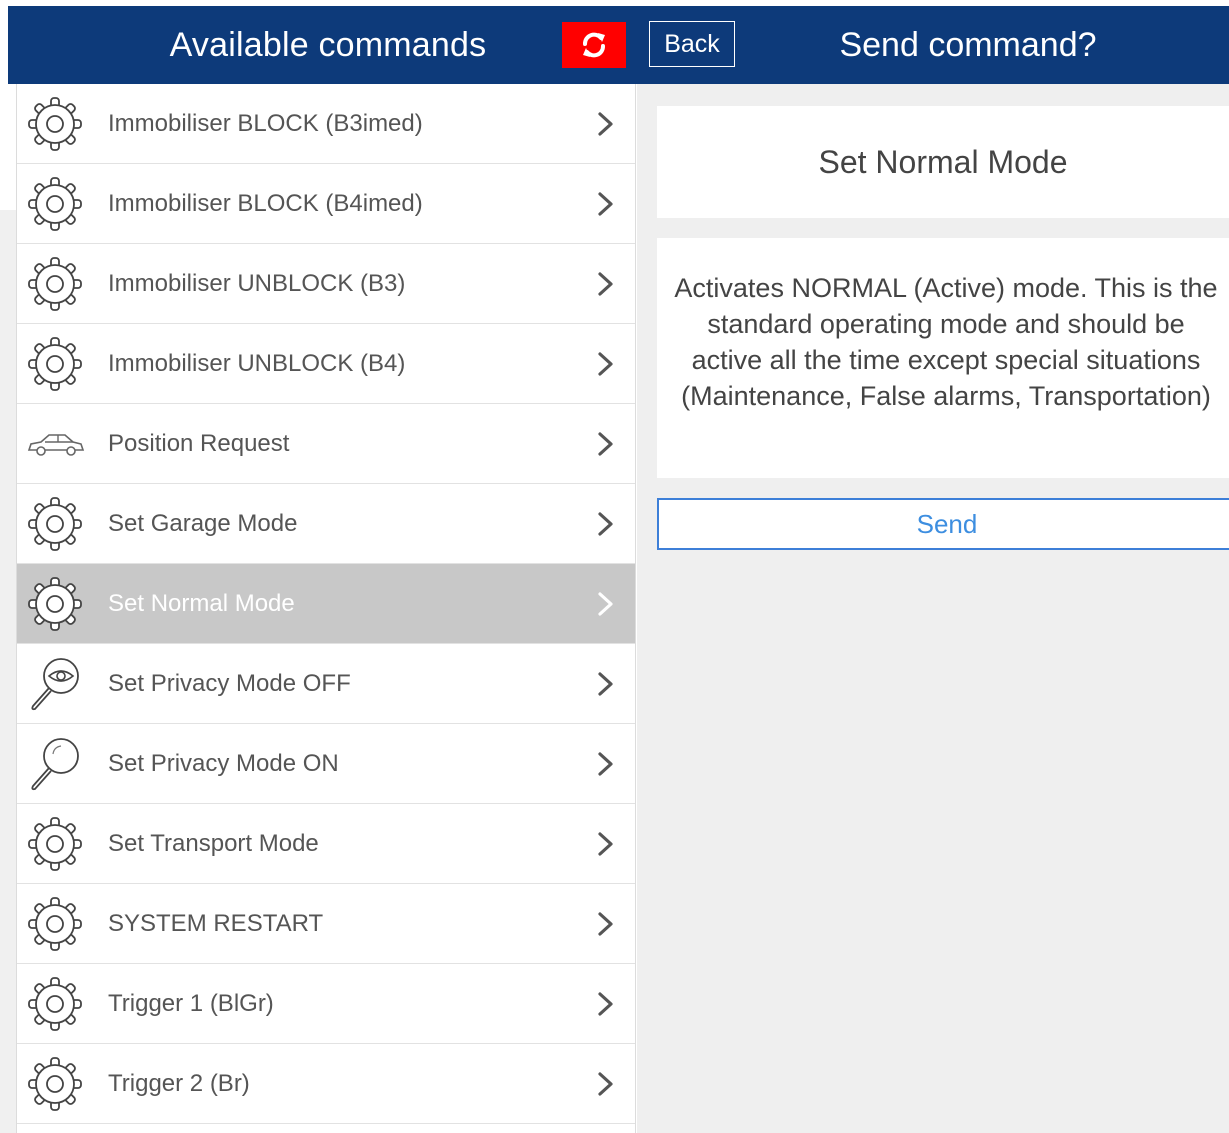 This screenshot has width=1229, height=1133. Describe the element at coordinates (216, 923) in the screenshot. I see `command-label: SYSTEM RESTART` at that location.